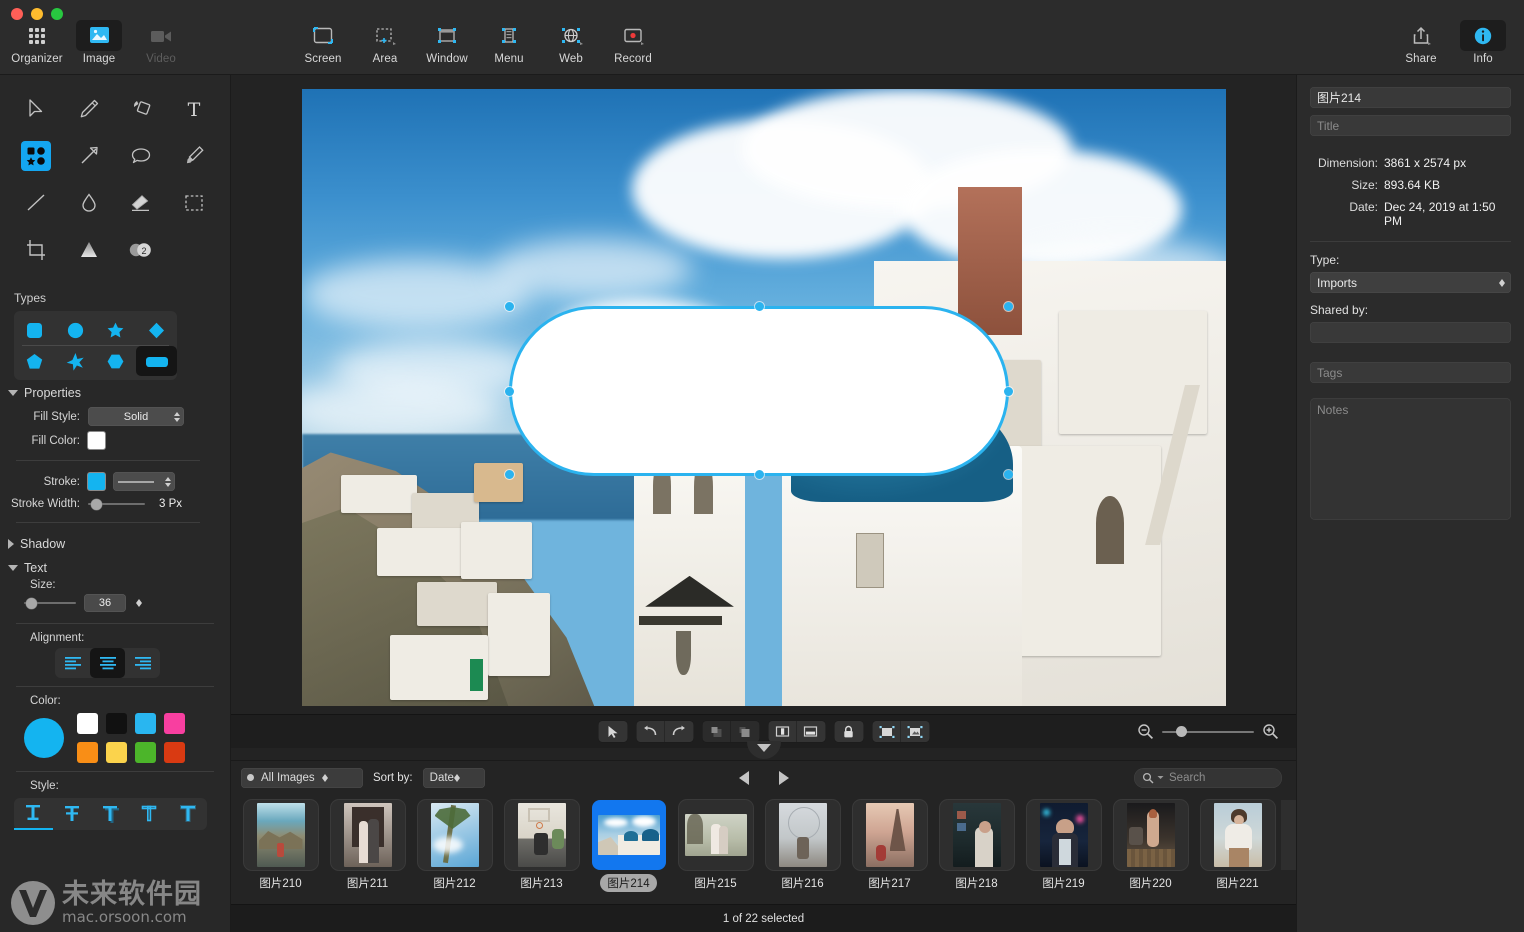 The width and height of the screenshot is (1524, 932). Describe the element at coordinates (571, 35) in the screenshot. I see `web-capture-button` at that location.